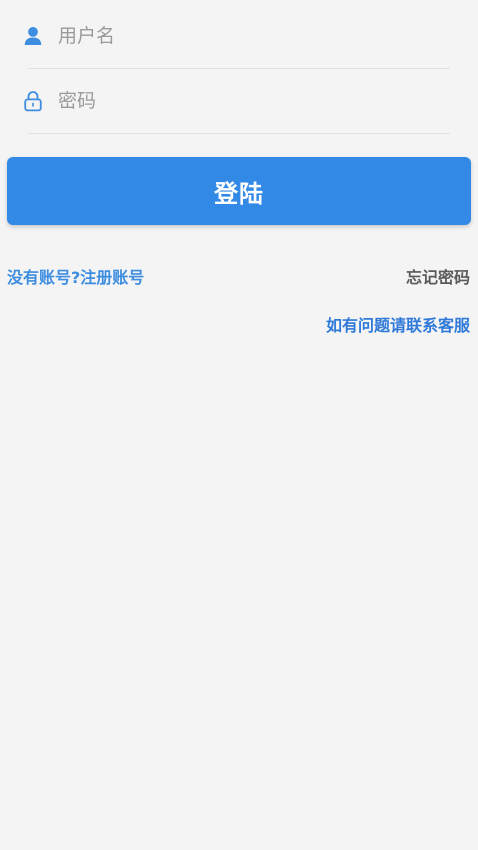  I want to click on password-field, so click(237, 101).